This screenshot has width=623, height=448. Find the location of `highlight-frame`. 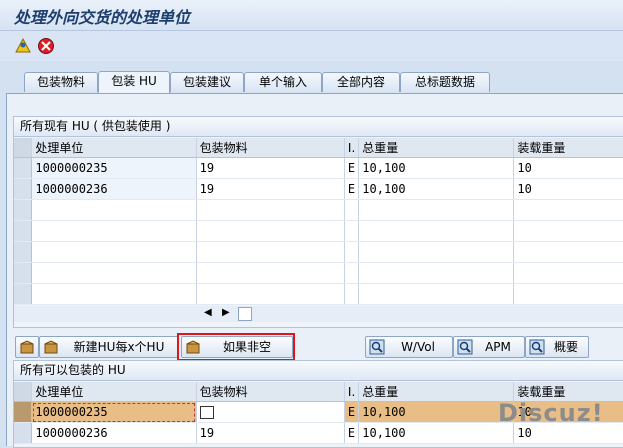

highlight-frame is located at coordinates (236, 347).